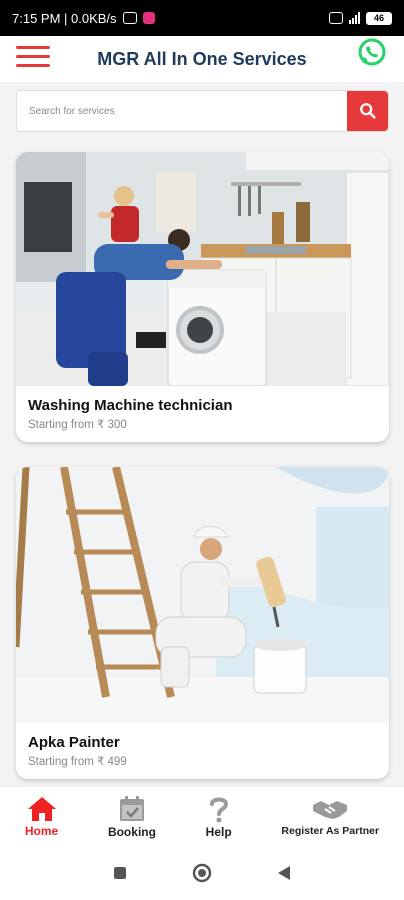 The width and height of the screenshot is (404, 900). I want to click on calendar-icon, so click(131, 808).